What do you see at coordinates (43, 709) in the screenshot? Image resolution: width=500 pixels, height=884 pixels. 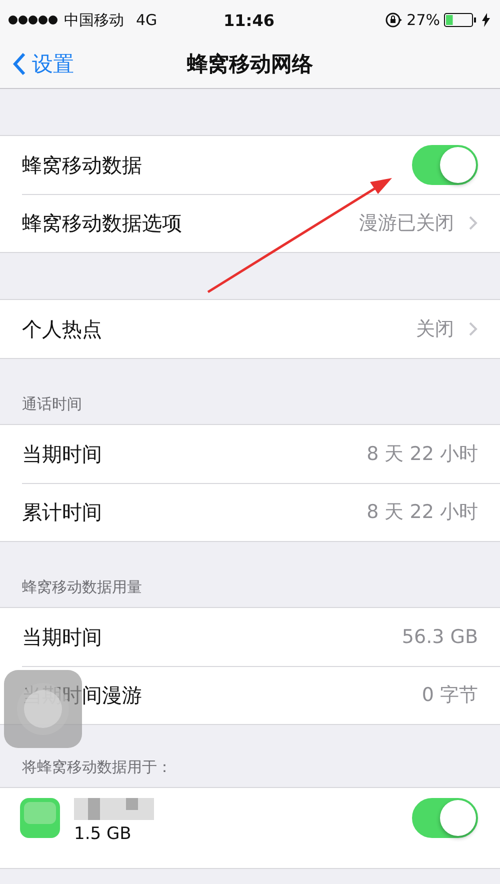 I see `assistive-touch-button` at bounding box center [43, 709].